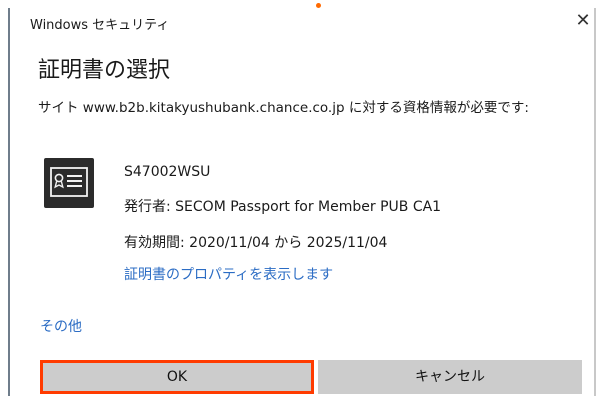 This screenshot has height=396, width=598. I want to click on ok-button: OK, so click(177, 377).